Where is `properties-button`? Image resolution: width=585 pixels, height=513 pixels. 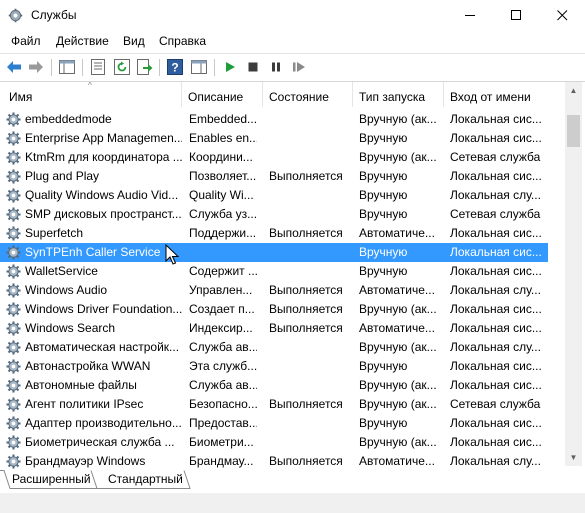 properties-button is located at coordinates (98, 67).